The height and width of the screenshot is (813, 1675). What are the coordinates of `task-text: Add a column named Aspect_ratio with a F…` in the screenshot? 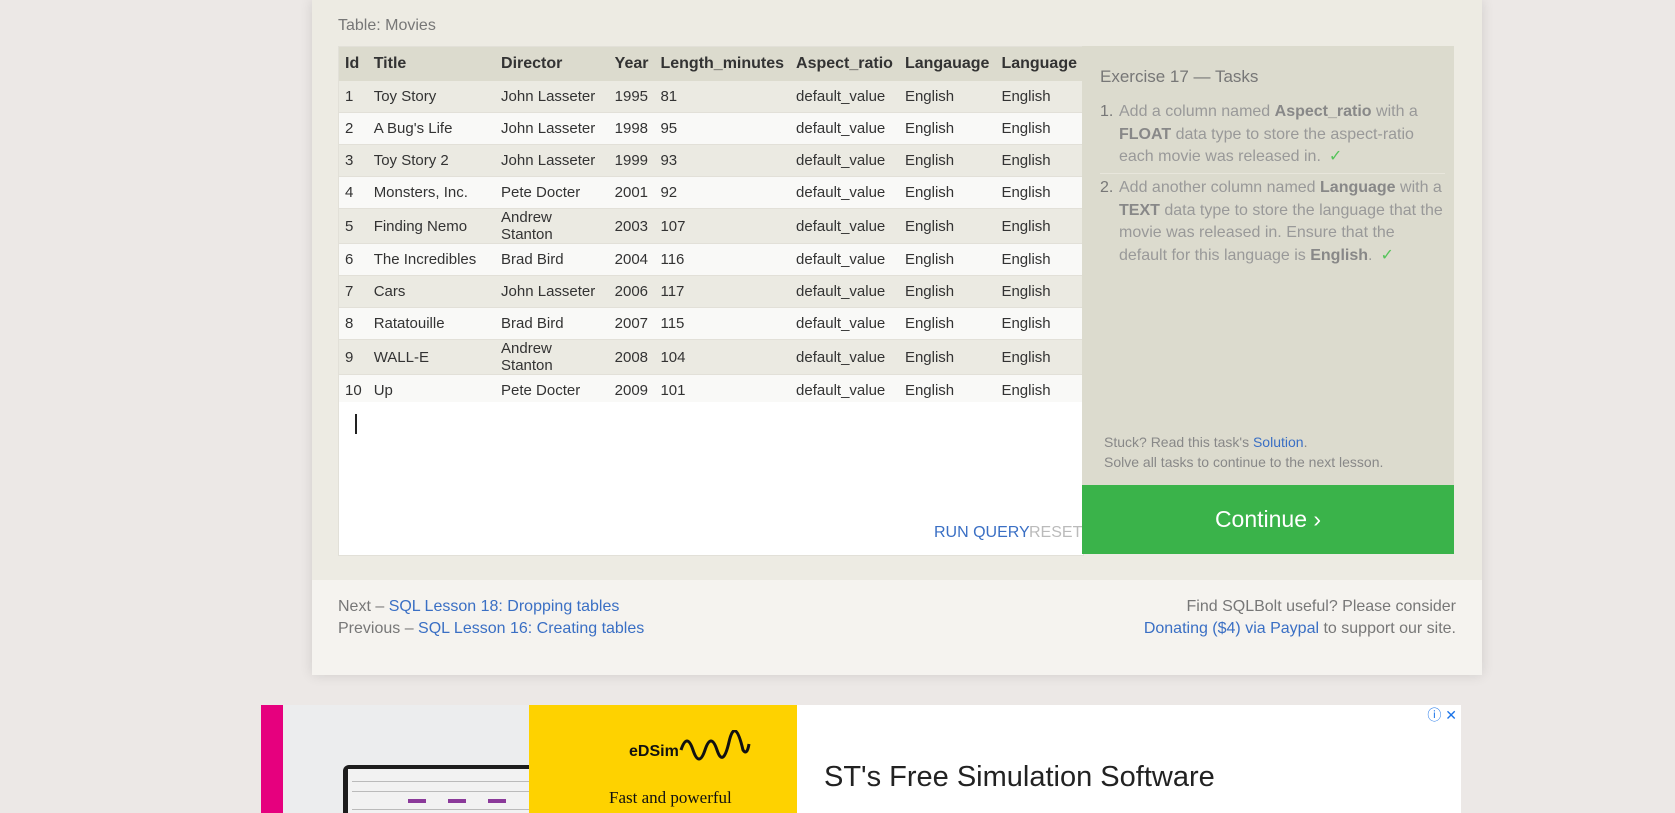 It's located at (1268, 134).